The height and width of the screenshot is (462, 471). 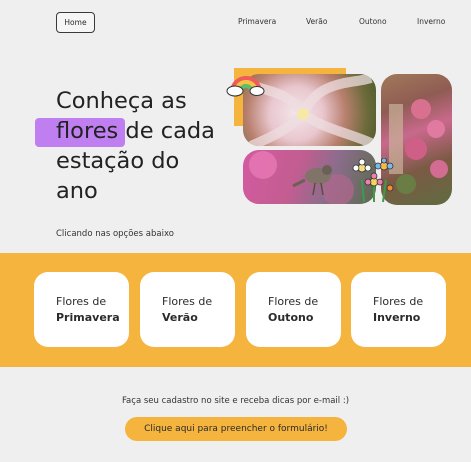 What do you see at coordinates (291, 317) in the screenshot?
I see `card-season: Outono` at bounding box center [291, 317].